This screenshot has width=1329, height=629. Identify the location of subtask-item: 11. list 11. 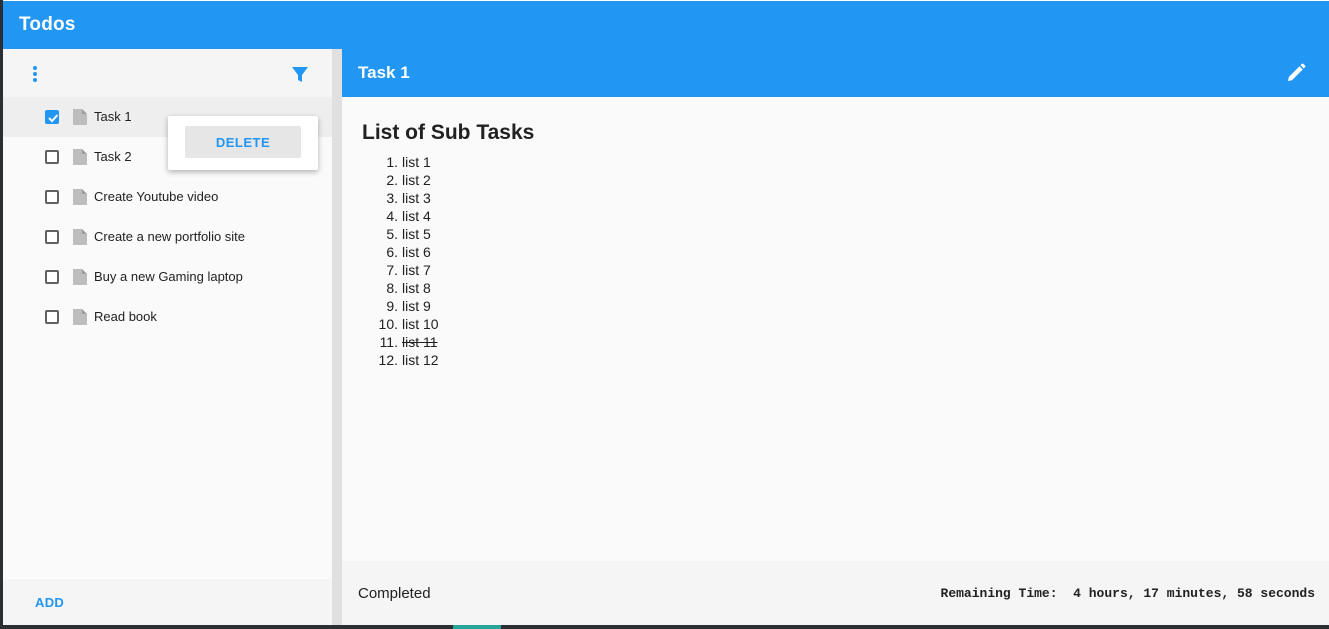
(832, 342).